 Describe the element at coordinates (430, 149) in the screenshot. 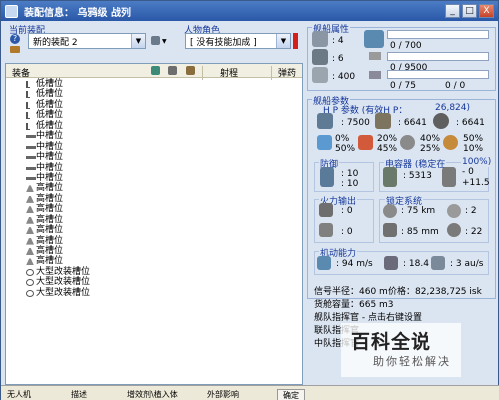

I see `kinetic-resist-armor: 25%` at that location.